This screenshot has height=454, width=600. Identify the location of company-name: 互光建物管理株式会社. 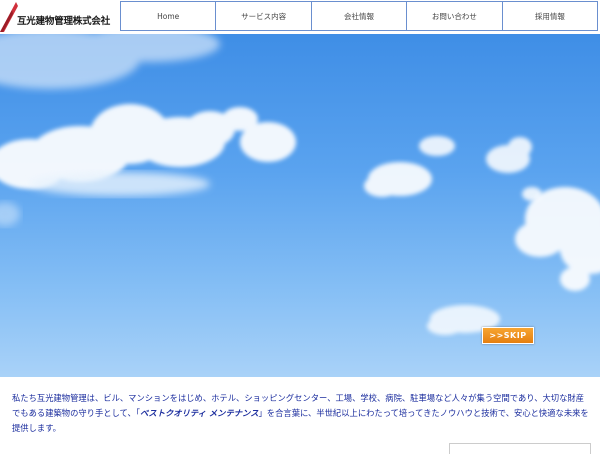
(64, 21).